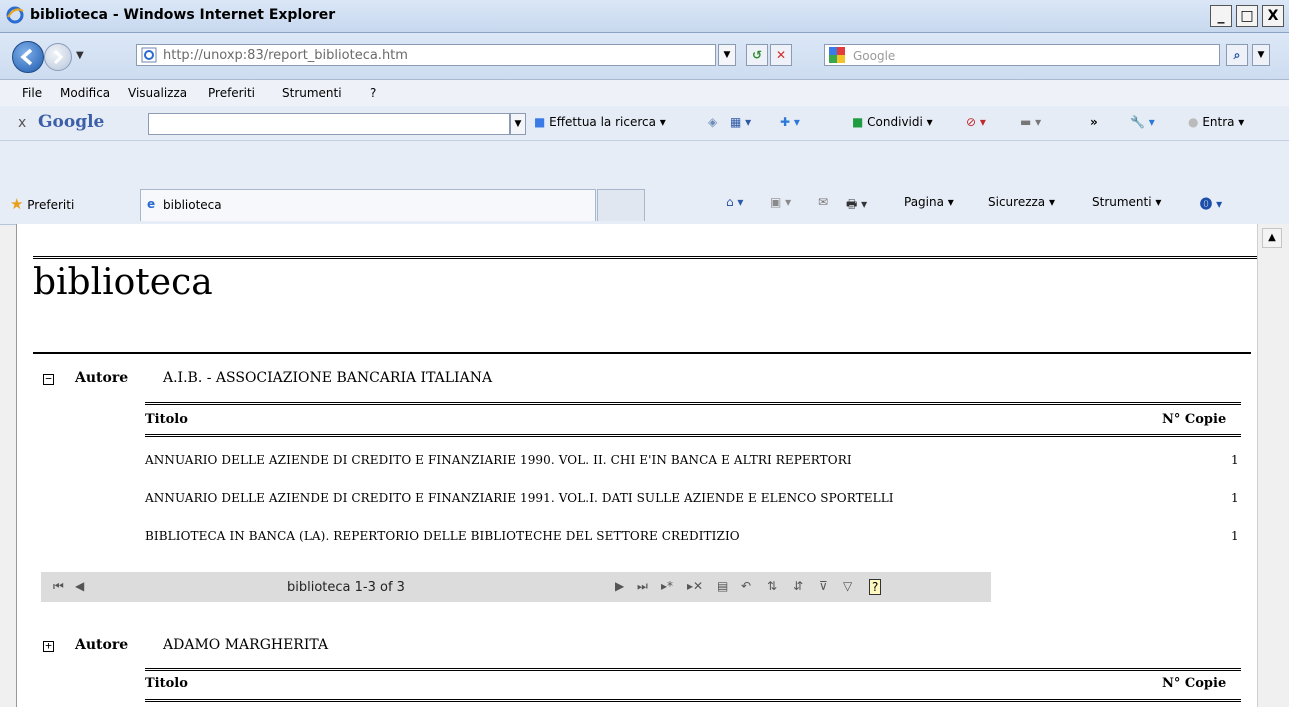 Image resolution: width=1289 pixels, height=707 pixels. I want to click on group-value: A.I.B. - ASSOCIAZIONE BANCARIA ITALIANA, so click(328, 378).